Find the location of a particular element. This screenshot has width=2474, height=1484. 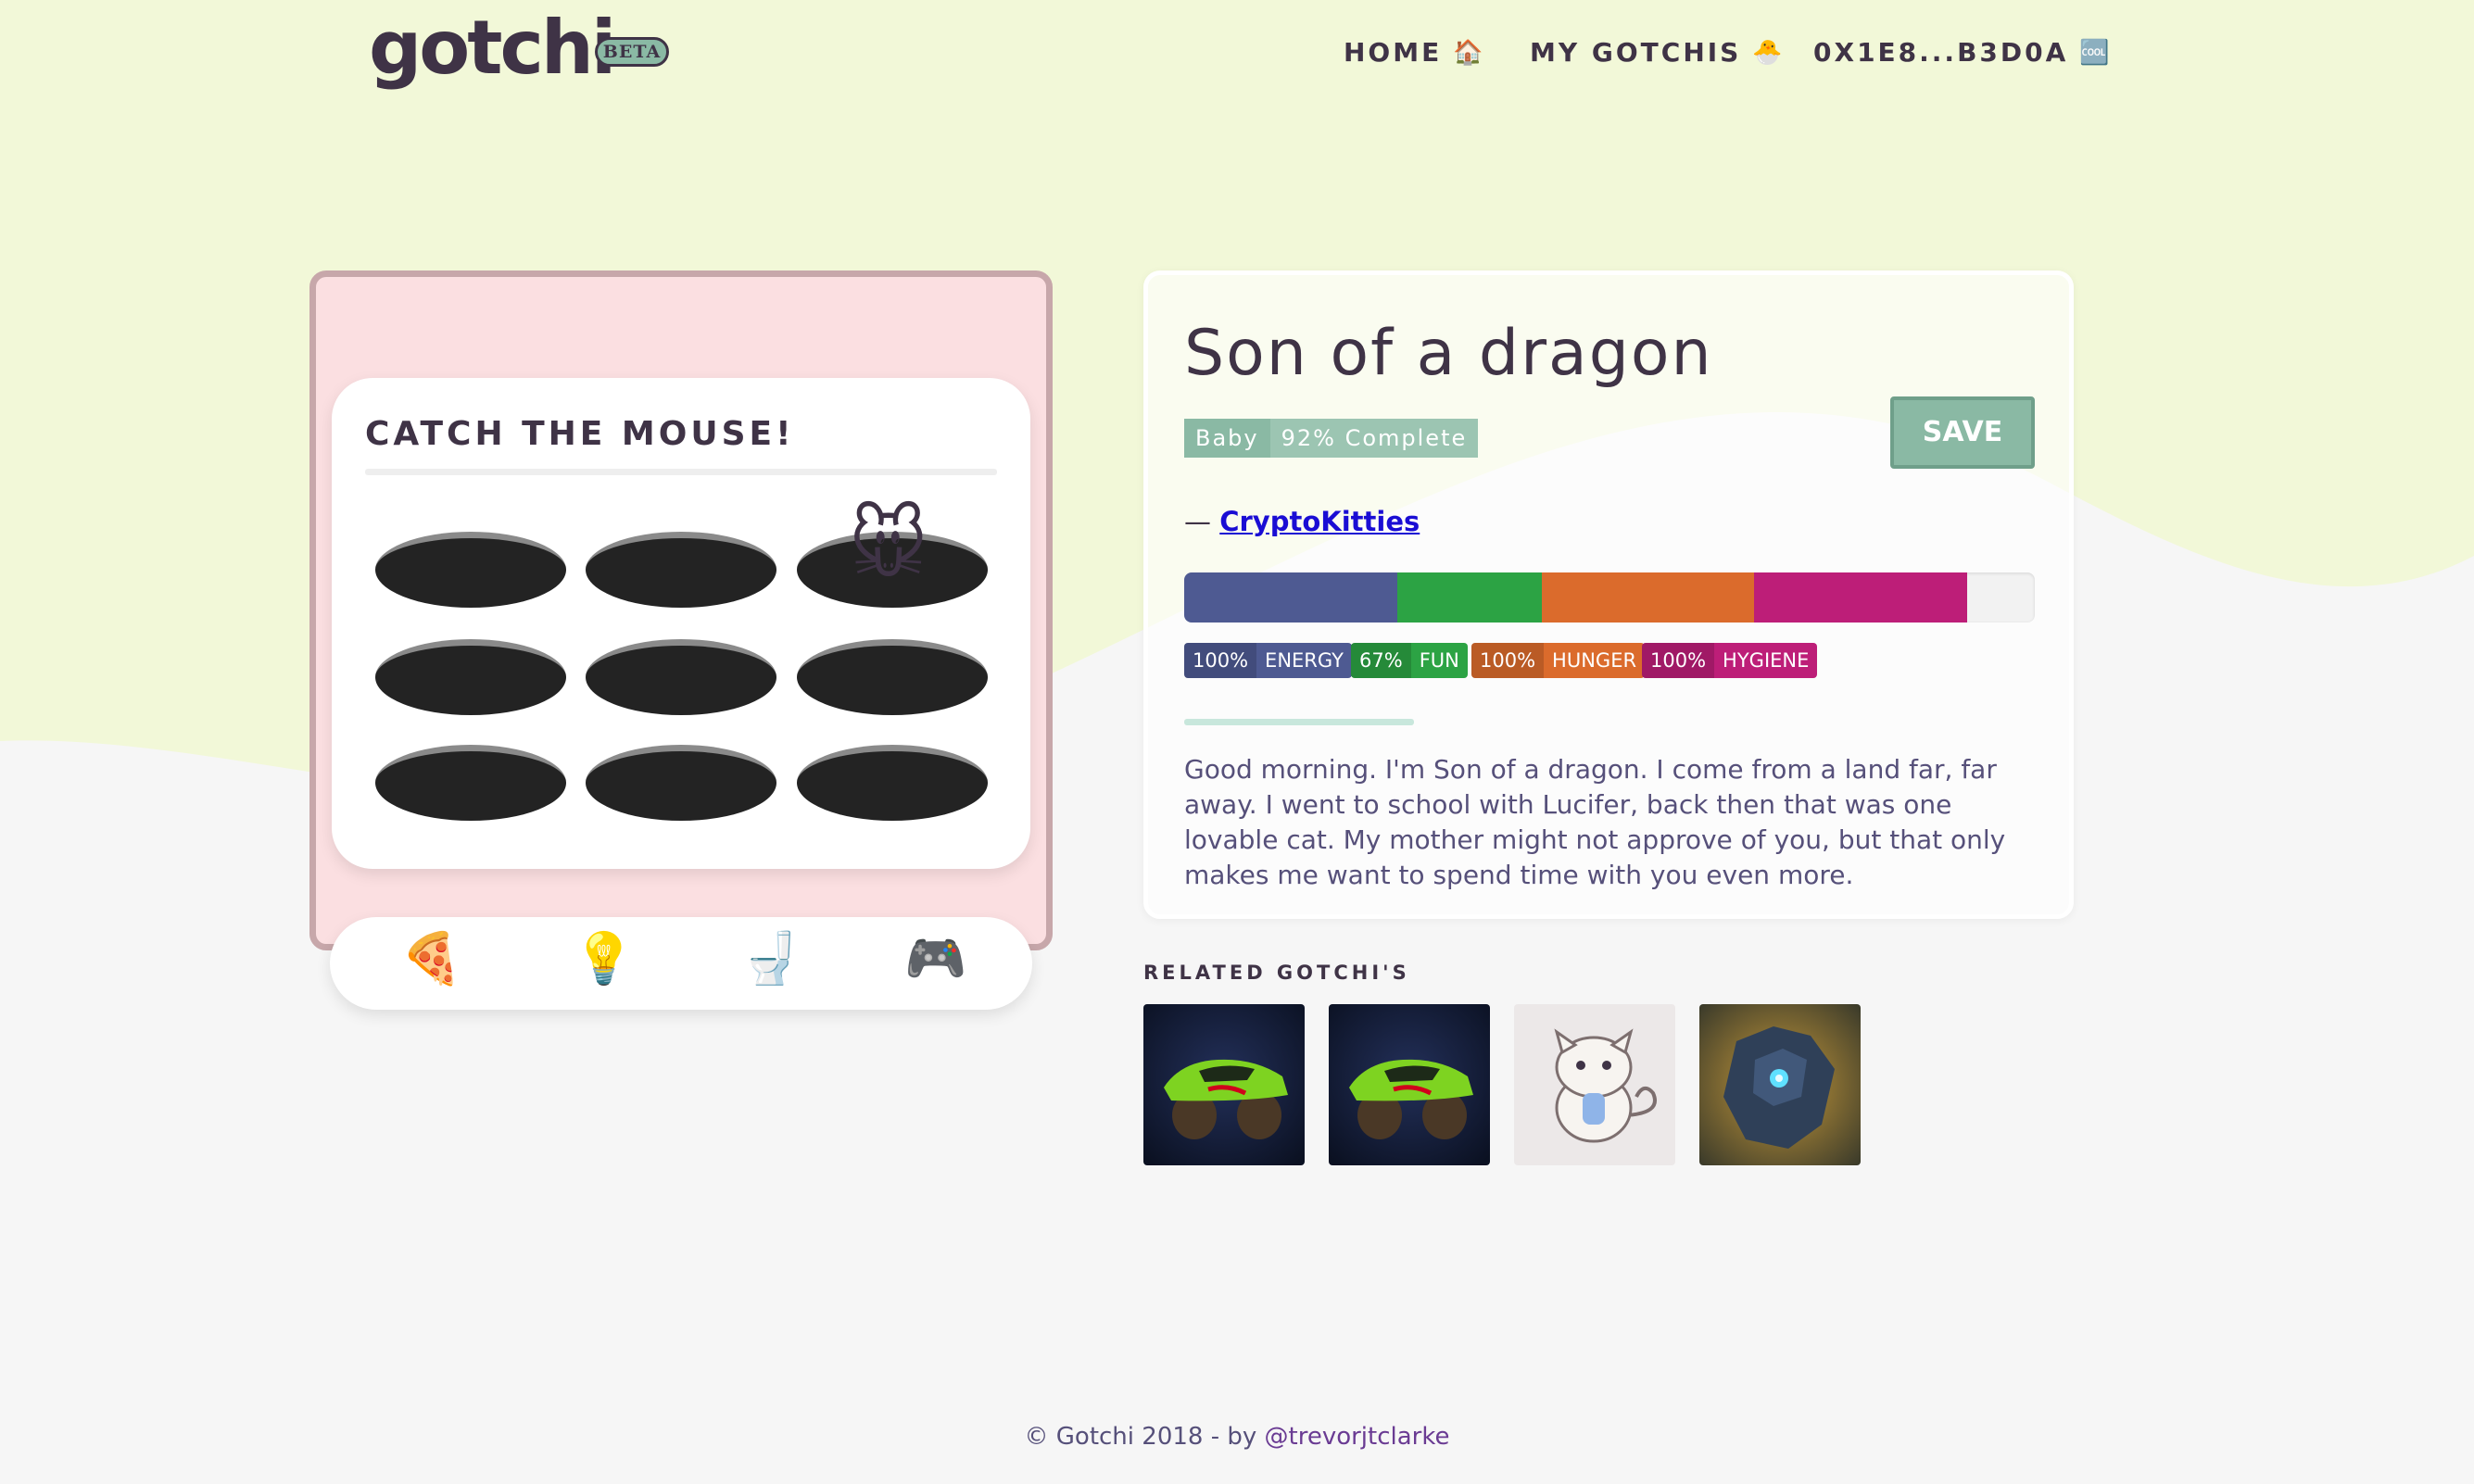

nav-home: HOME 🏠 is located at coordinates (1413, 53).